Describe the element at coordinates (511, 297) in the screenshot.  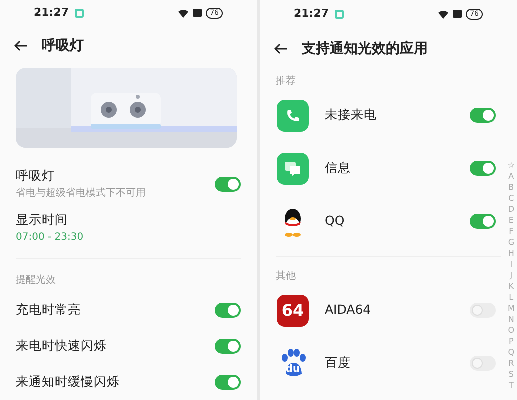
I see `index-letter: L` at that location.